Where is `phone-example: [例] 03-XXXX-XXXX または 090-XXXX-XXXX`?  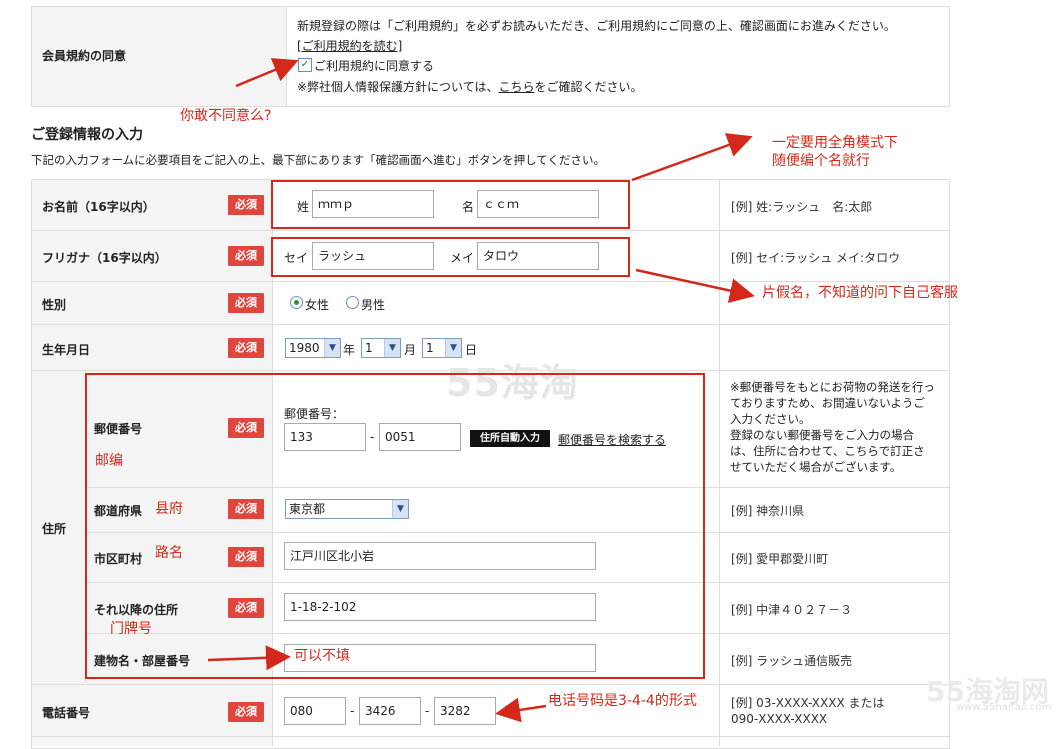 phone-example: [例] 03-XXXX-XXXX または 090-XXXX-XXXX is located at coordinates (808, 711).